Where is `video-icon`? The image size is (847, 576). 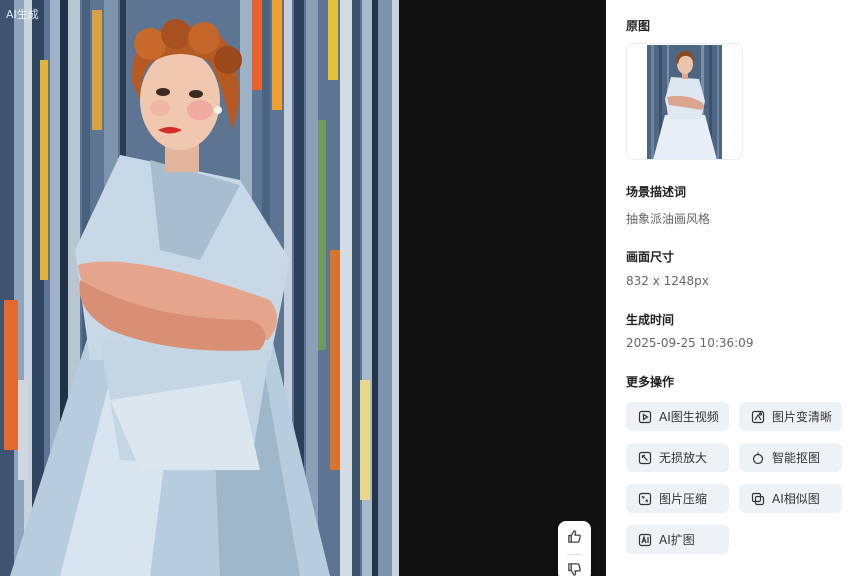 video-icon is located at coordinates (645, 417).